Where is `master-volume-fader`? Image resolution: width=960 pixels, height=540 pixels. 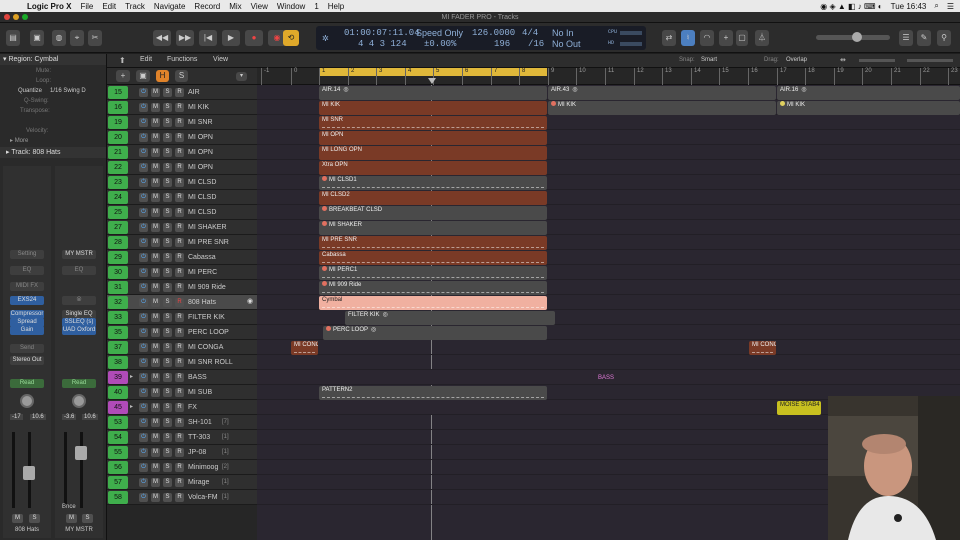
master-volume-fader is located at coordinates (81, 453).